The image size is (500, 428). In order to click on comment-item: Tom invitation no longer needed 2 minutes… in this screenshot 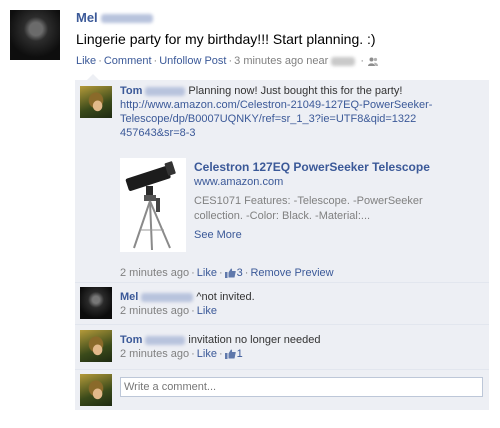, I will do `click(282, 347)`.